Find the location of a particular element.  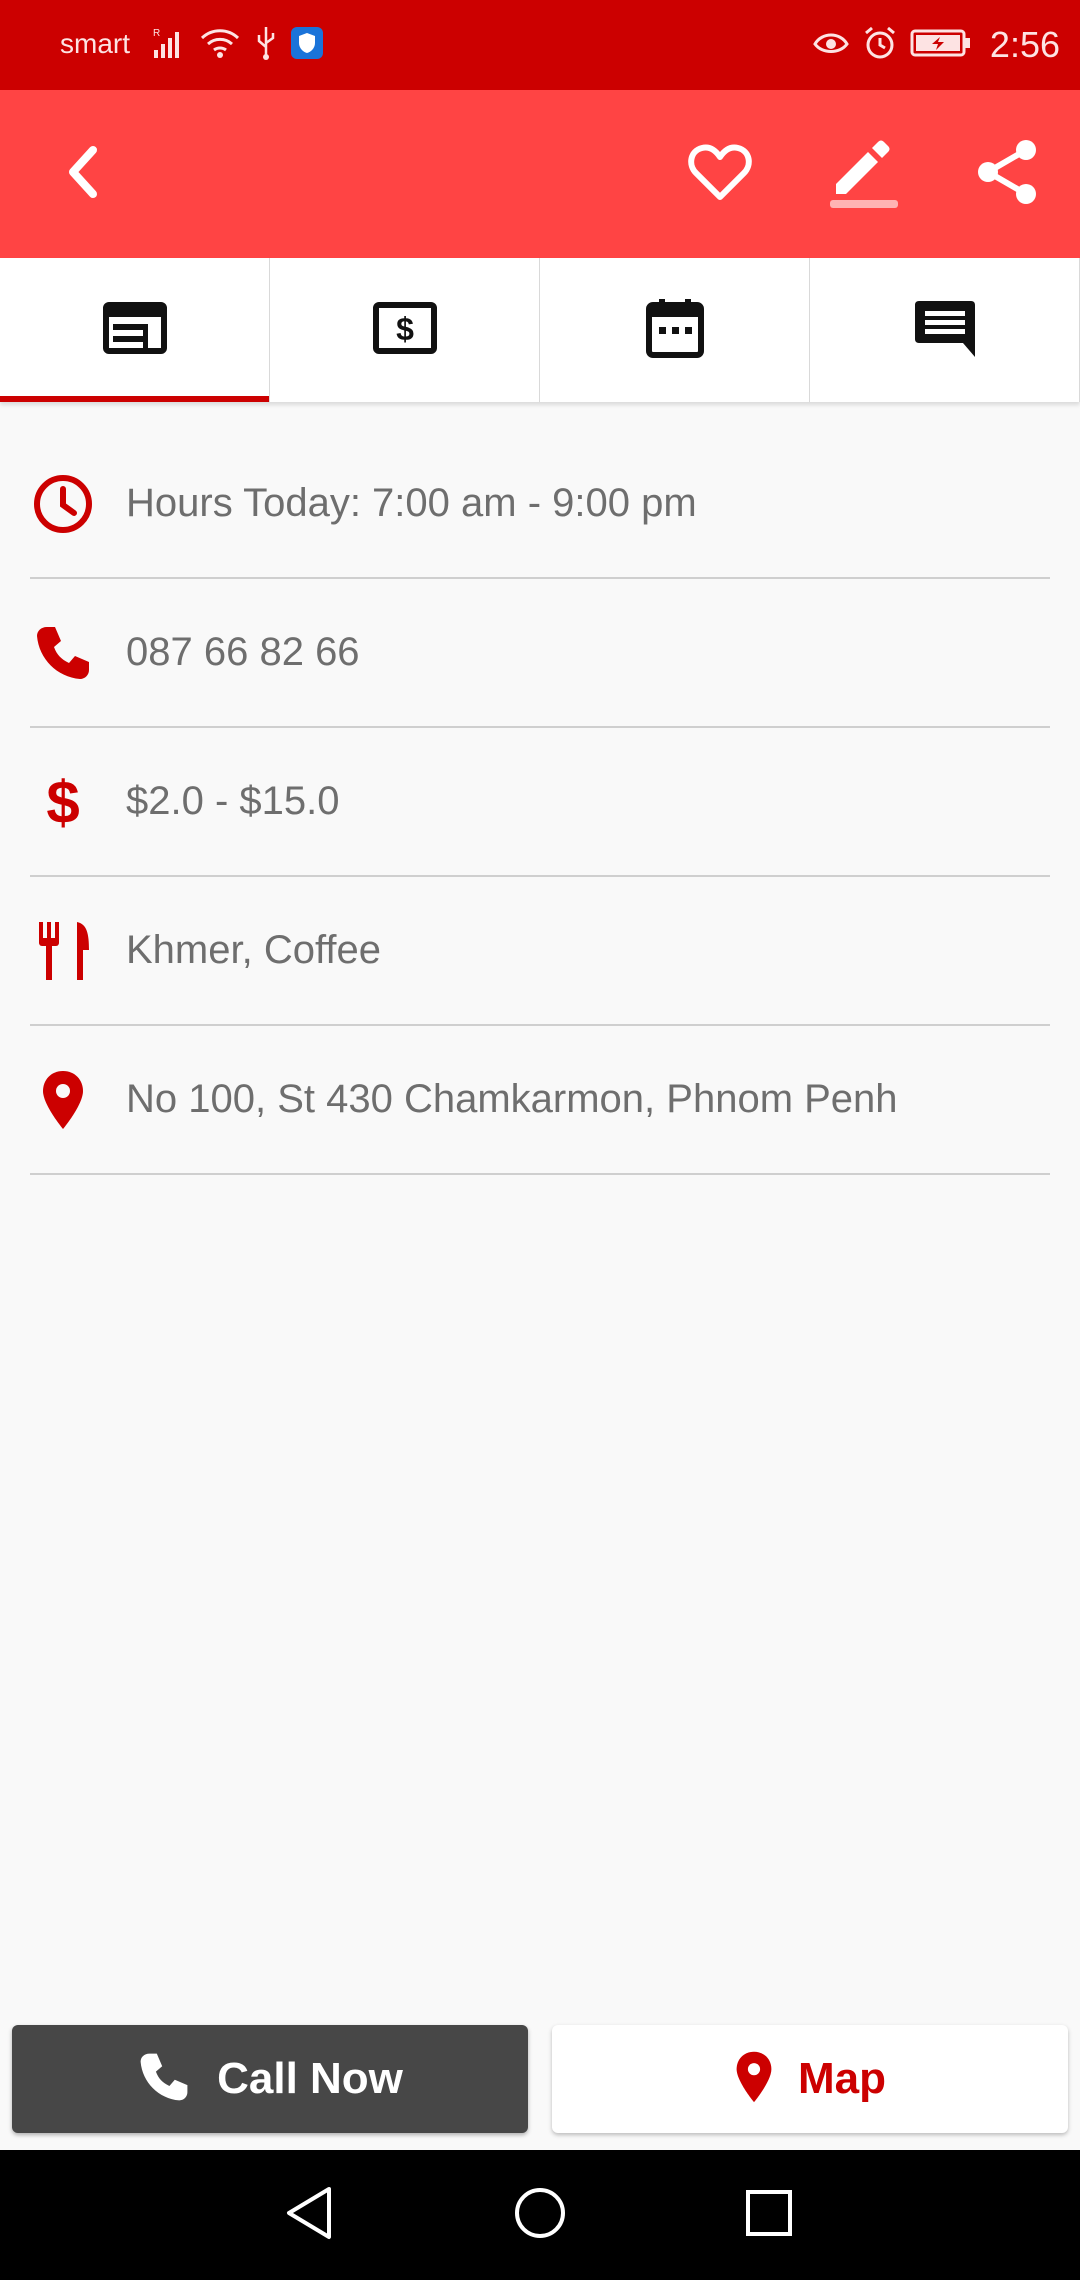

favorite-button is located at coordinates (720, 174).